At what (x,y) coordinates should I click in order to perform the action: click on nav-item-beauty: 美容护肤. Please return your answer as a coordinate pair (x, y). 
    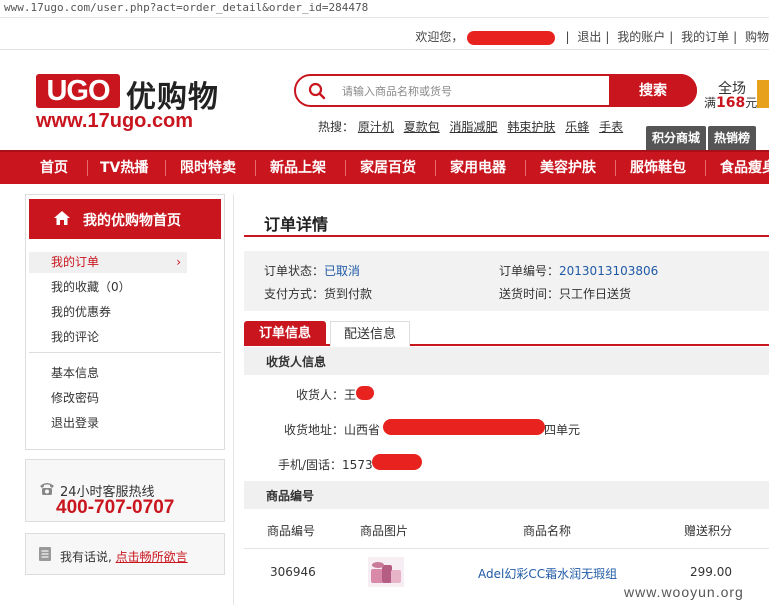
    Looking at the image, I should click on (568, 168).